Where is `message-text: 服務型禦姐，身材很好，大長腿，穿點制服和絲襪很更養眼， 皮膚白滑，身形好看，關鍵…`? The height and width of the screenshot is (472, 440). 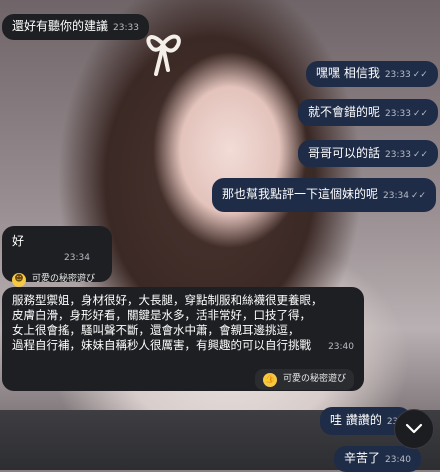 message-text: 服務型禦姐，身材很好，大長腿，穿點制服和絲襪很更養眼， 皮膚白滑，身形好看，關鍵… is located at coordinates (167, 322).